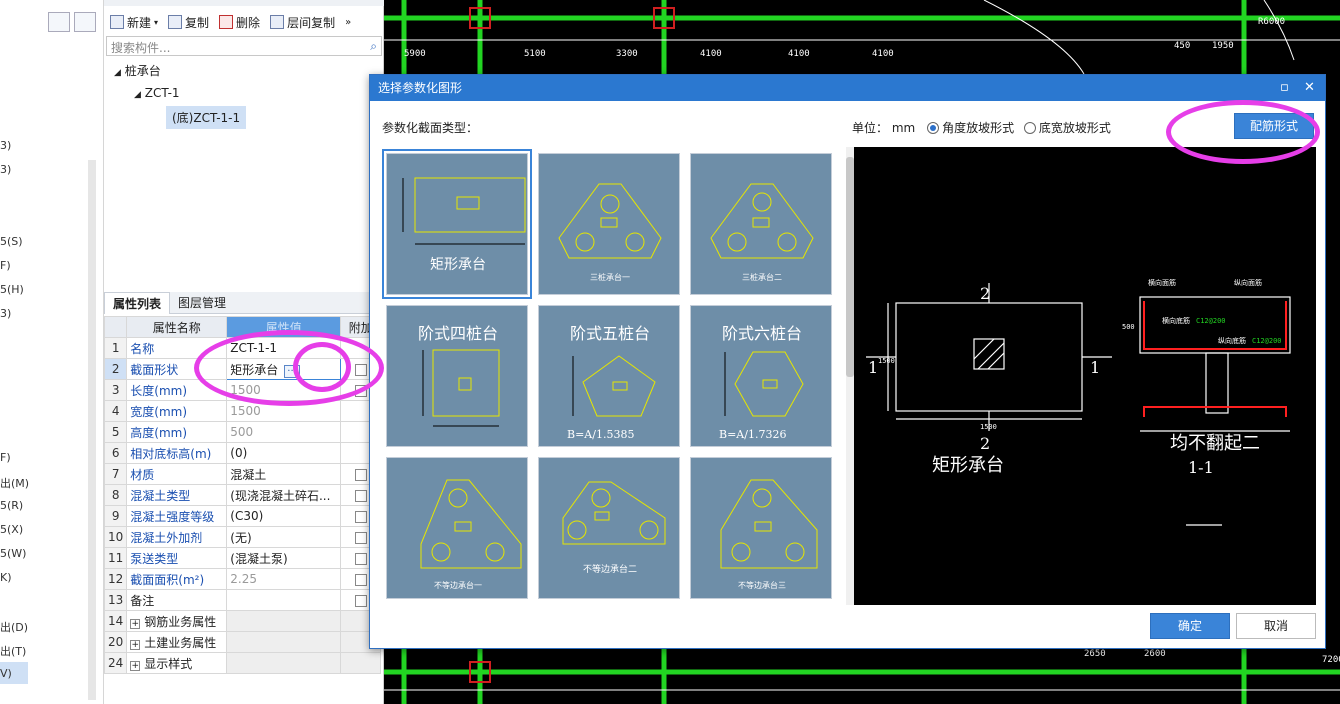 The image size is (1340, 704). What do you see at coordinates (601, 434) in the screenshot?
I see `tile-formula: B=A/1.5385` at bounding box center [601, 434].